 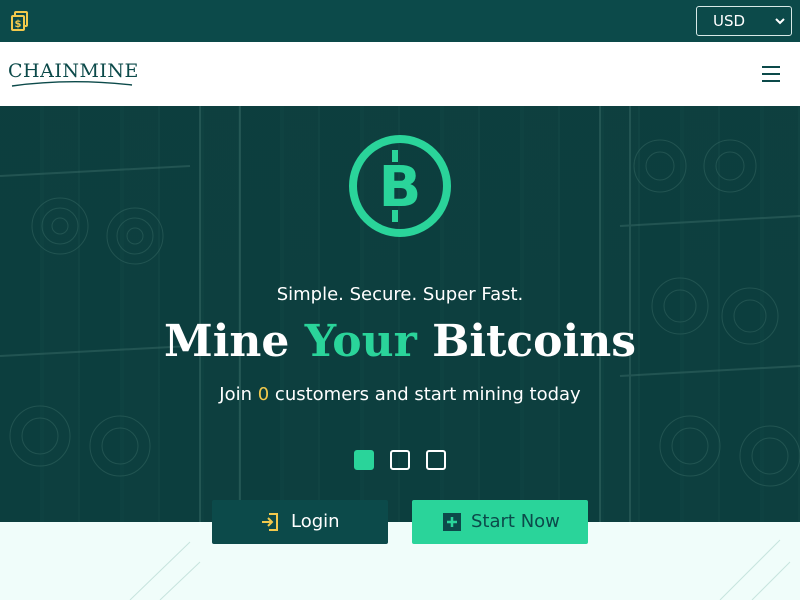 I want to click on subline-suffix: customers and start mining today, so click(x=425, y=394).